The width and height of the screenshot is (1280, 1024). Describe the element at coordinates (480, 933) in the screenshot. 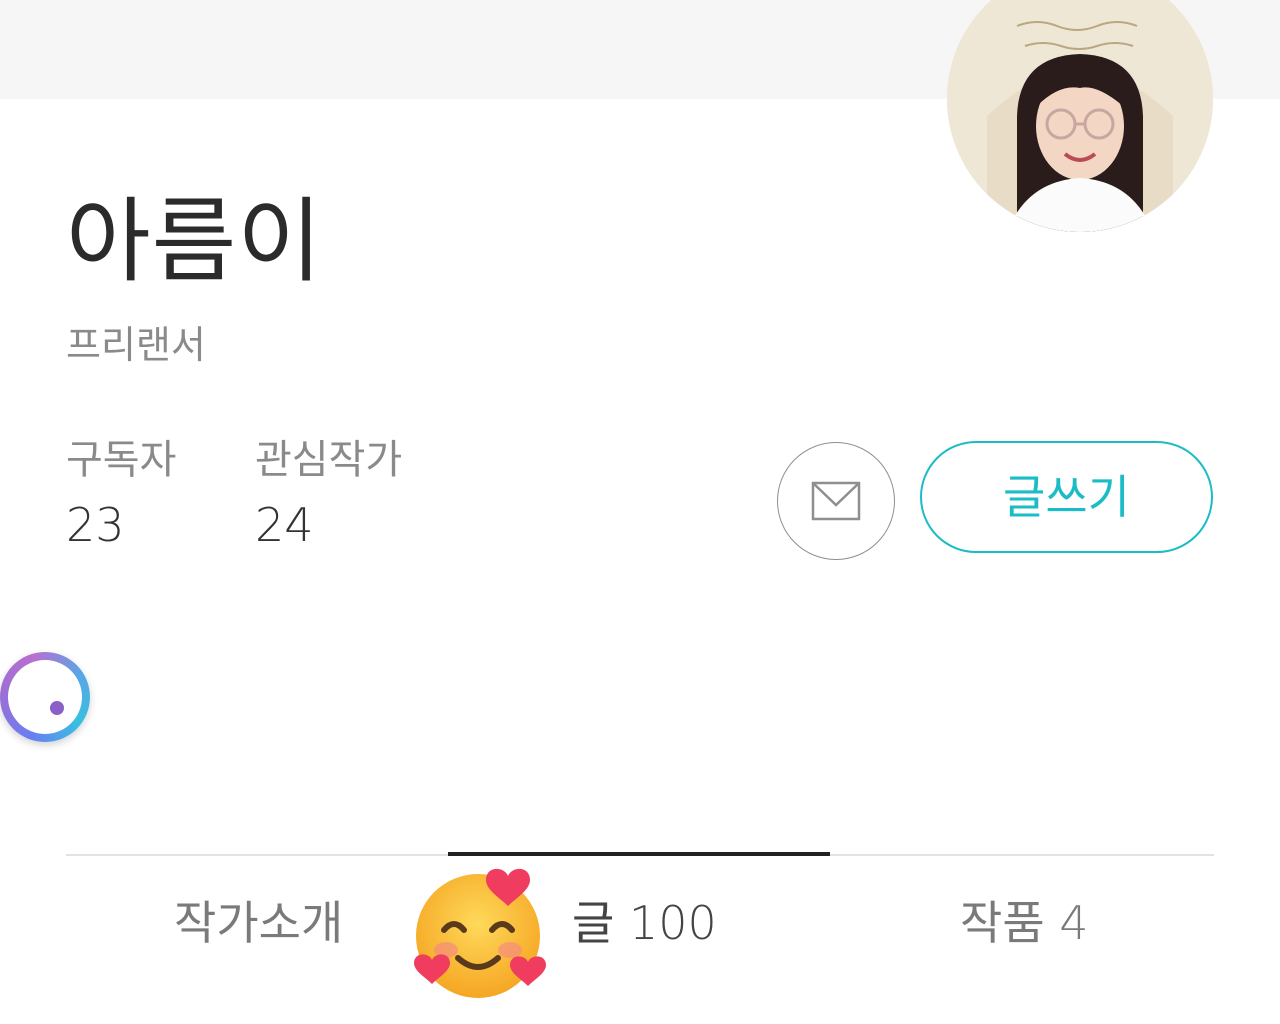

I see `smiling-face-with-hearts-icon` at that location.